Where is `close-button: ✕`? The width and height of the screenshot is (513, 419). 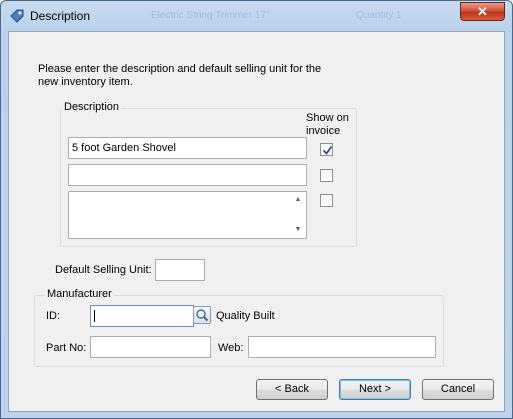 close-button: ✕ is located at coordinates (482, 11).